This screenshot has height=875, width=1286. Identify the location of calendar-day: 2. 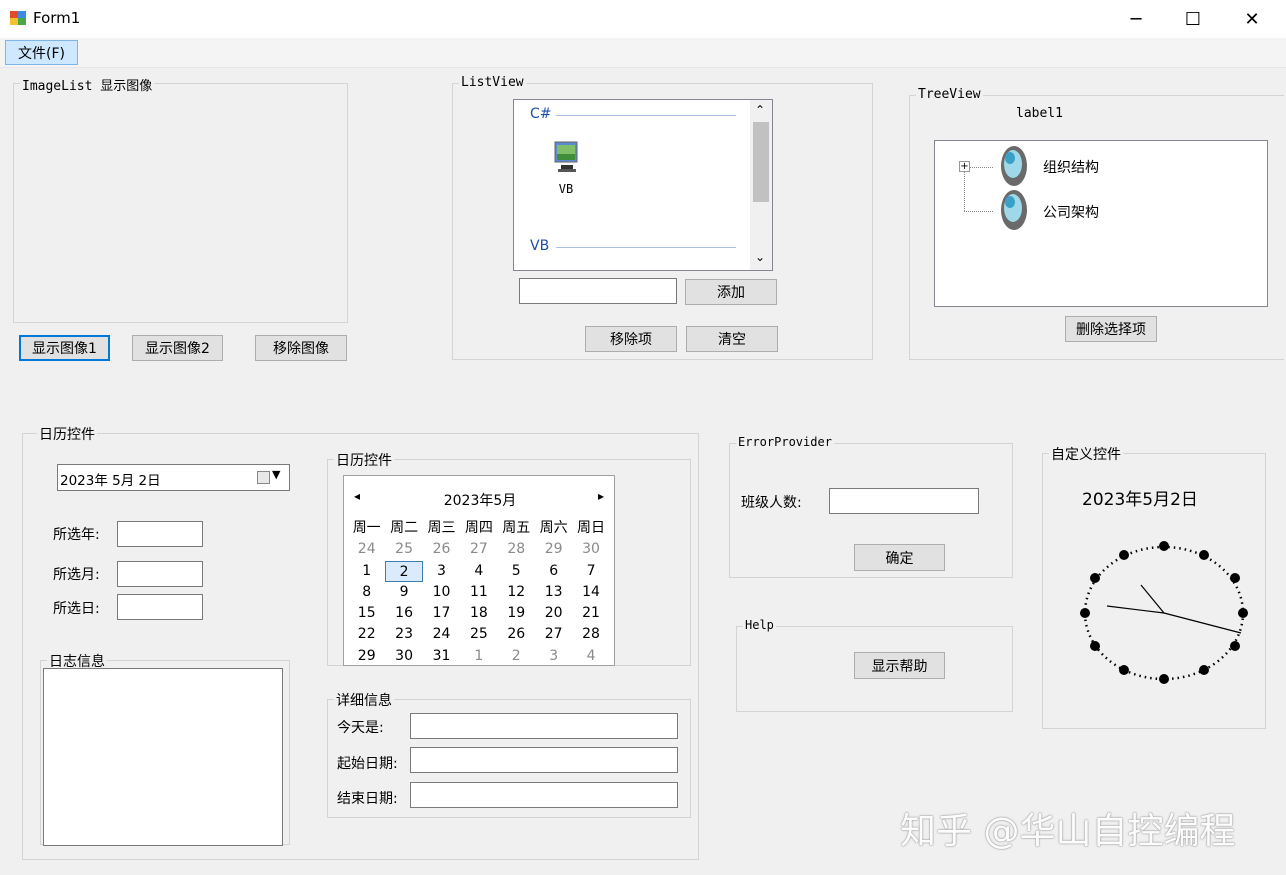
(516, 655).